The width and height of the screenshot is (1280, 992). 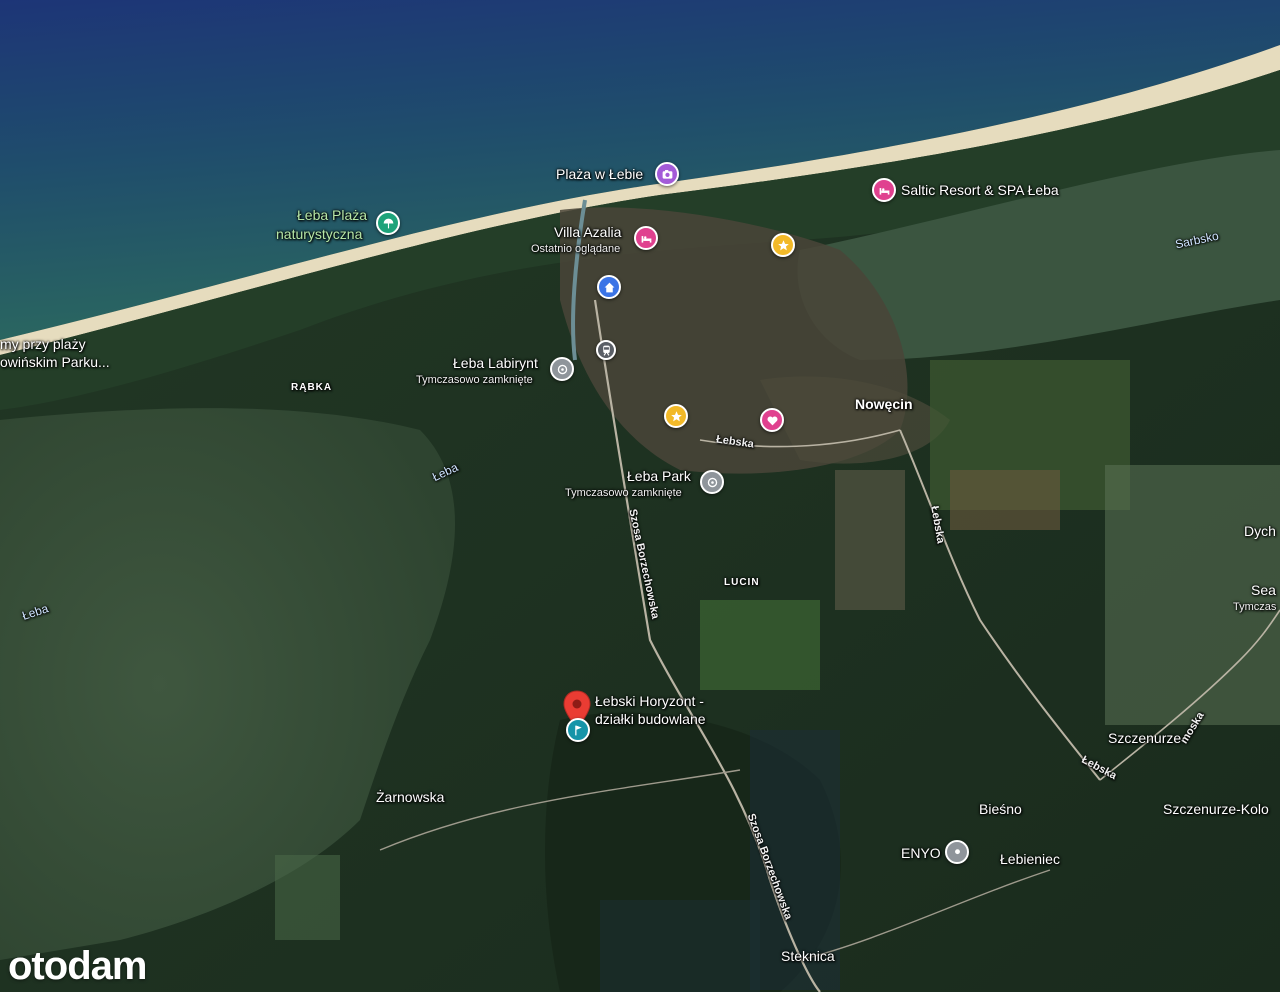 What do you see at coordinates (1216, 809) in the screenshot?
I see `label-szczenurze-kolo: Szczenurze-Kolo` at bounding box center [1216, 809].